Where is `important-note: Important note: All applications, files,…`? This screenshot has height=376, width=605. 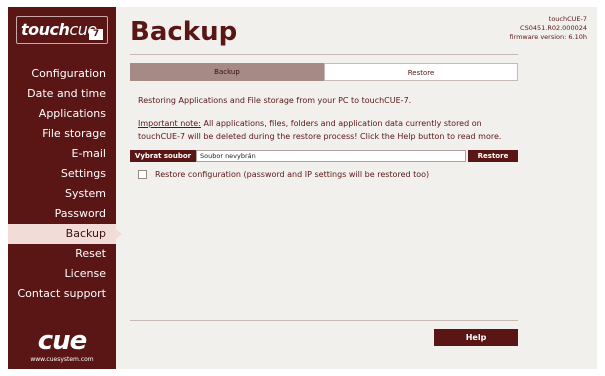 important-note: Important note: All applications, files,… is located at coordinates (327, 130).